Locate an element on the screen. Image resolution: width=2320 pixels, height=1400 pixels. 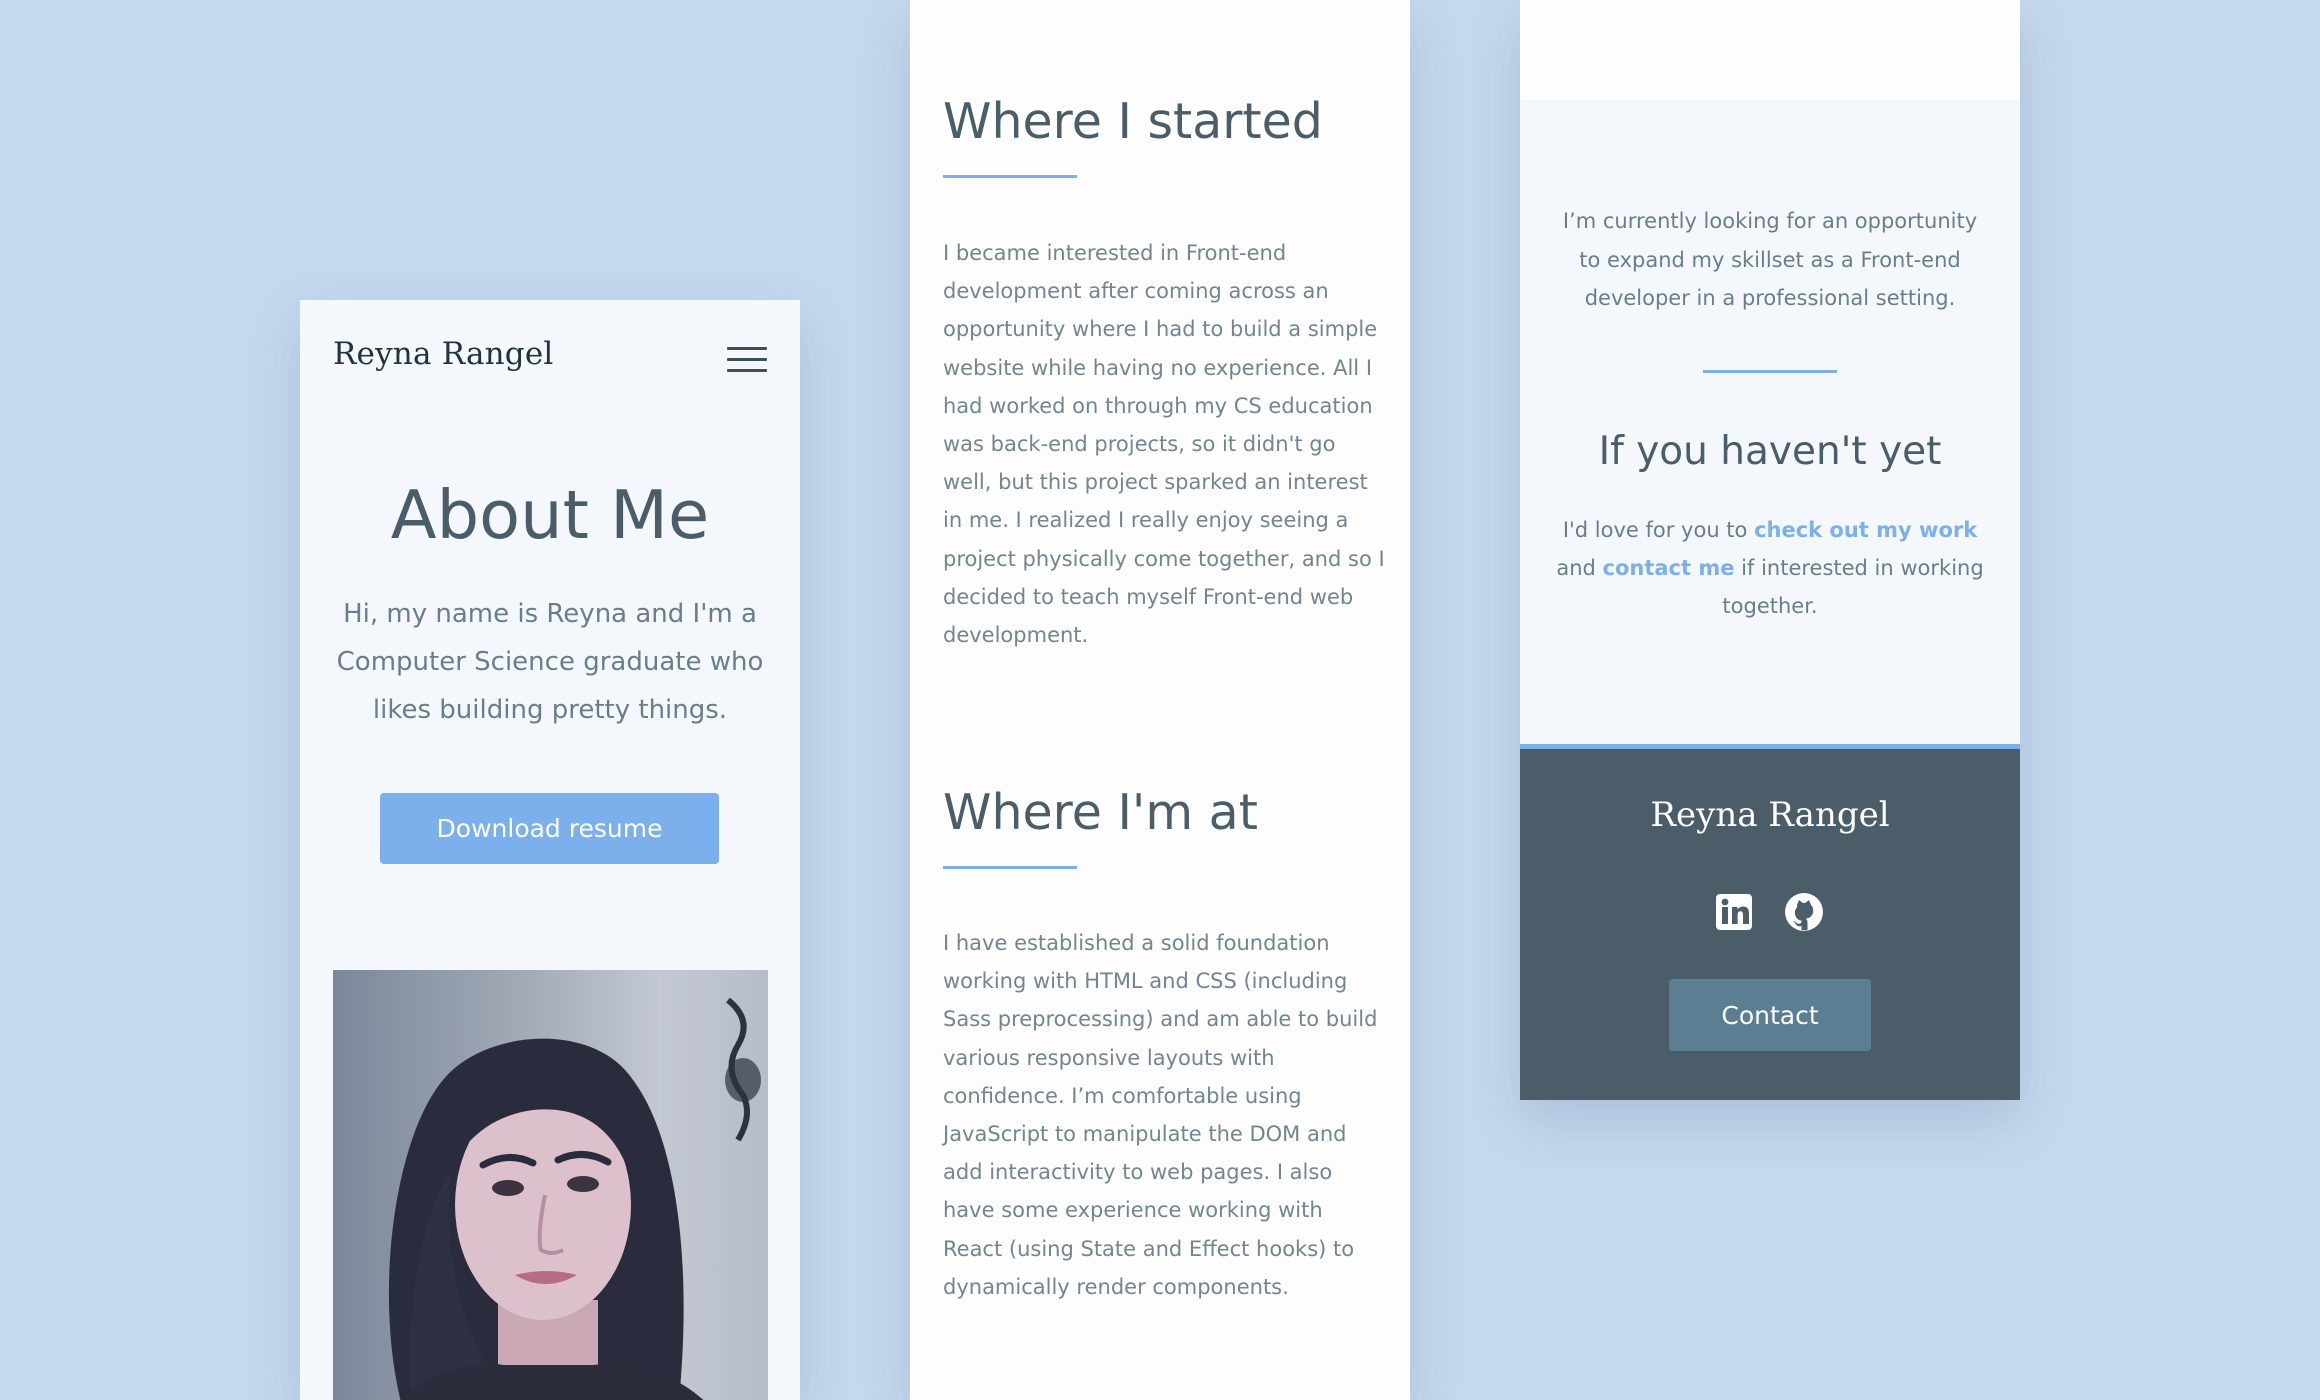
brand-logo: Reyna Rangel is located at coordinates (443, 354).